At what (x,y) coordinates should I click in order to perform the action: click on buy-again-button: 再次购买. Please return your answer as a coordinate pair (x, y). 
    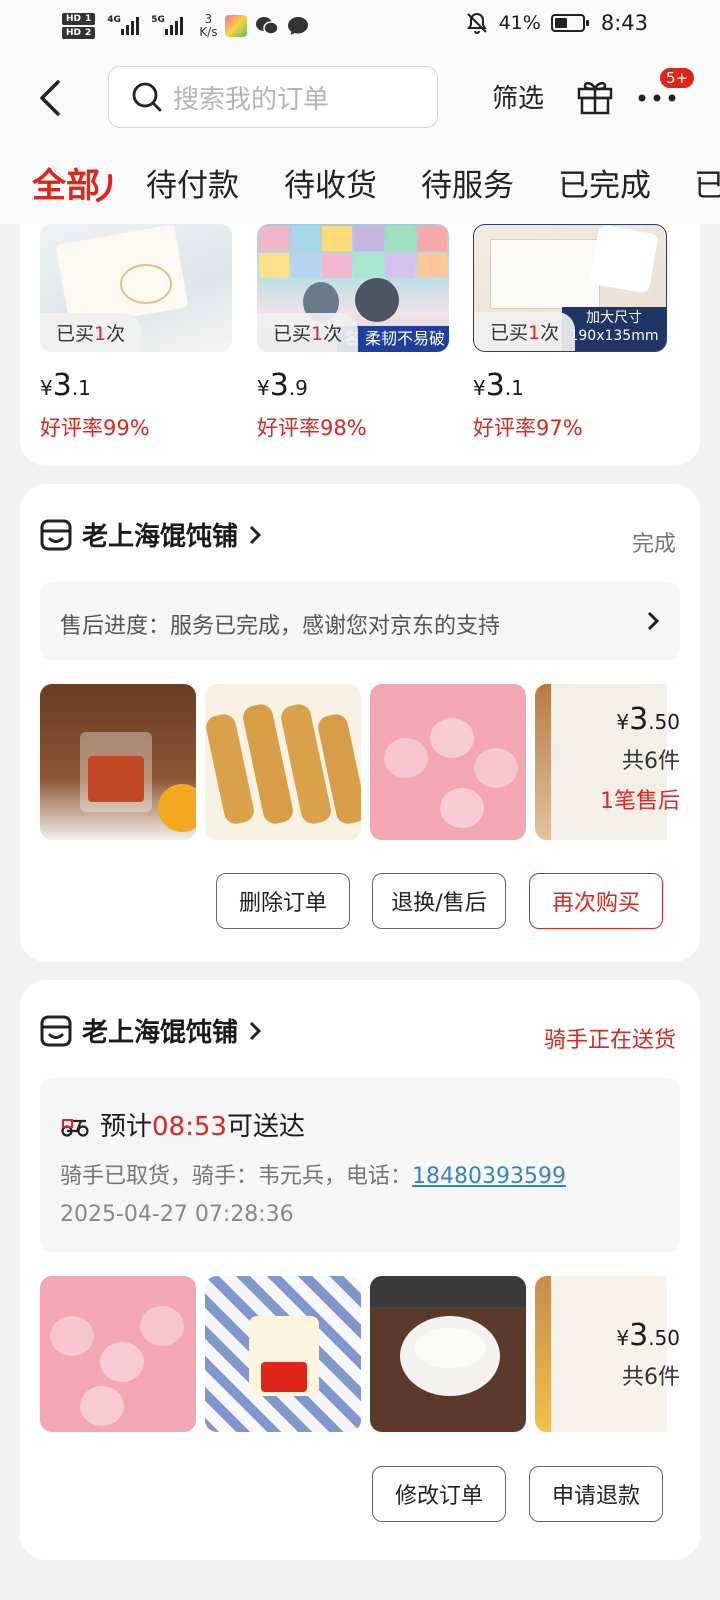
    Looking at the image, I should click on (596, 901).